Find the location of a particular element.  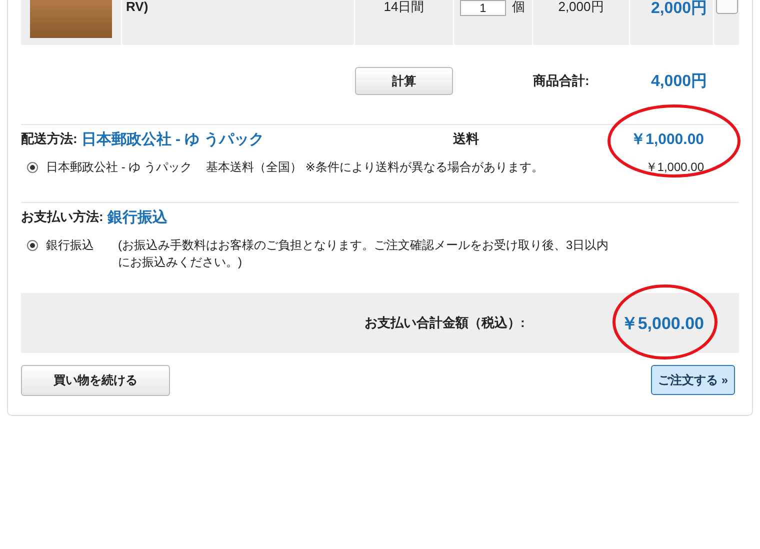

unit-label: 個 is located at coordinates (518, 7).